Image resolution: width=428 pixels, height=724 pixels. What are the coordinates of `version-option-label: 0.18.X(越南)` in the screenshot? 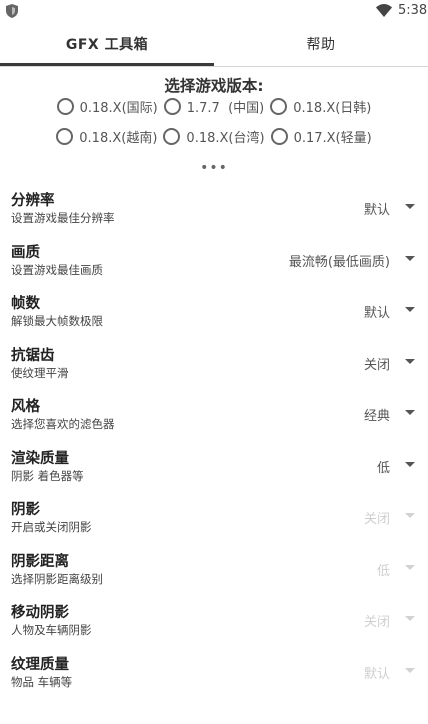 It's located at (118, 138).